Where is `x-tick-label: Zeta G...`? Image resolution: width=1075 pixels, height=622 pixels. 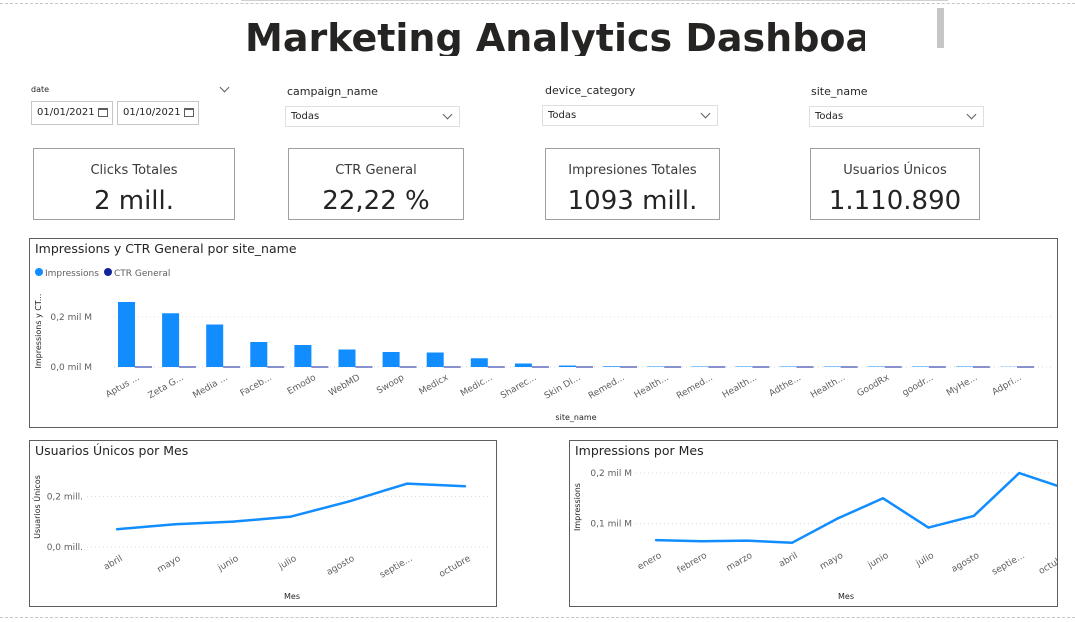 x-tick-label: Zeta G... is located at coordinates (166, 387).